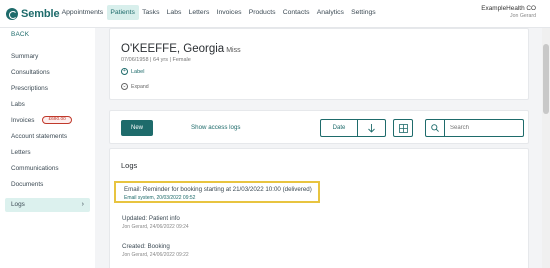  I want to click on sidebar-item-consultations: Consultations, so click(47, 73).